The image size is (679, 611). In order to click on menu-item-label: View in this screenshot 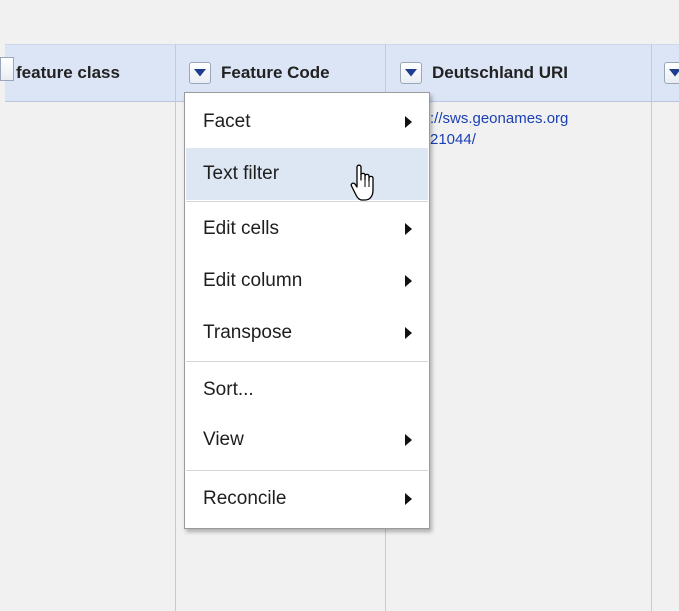, I will do `click(223, 439)`.